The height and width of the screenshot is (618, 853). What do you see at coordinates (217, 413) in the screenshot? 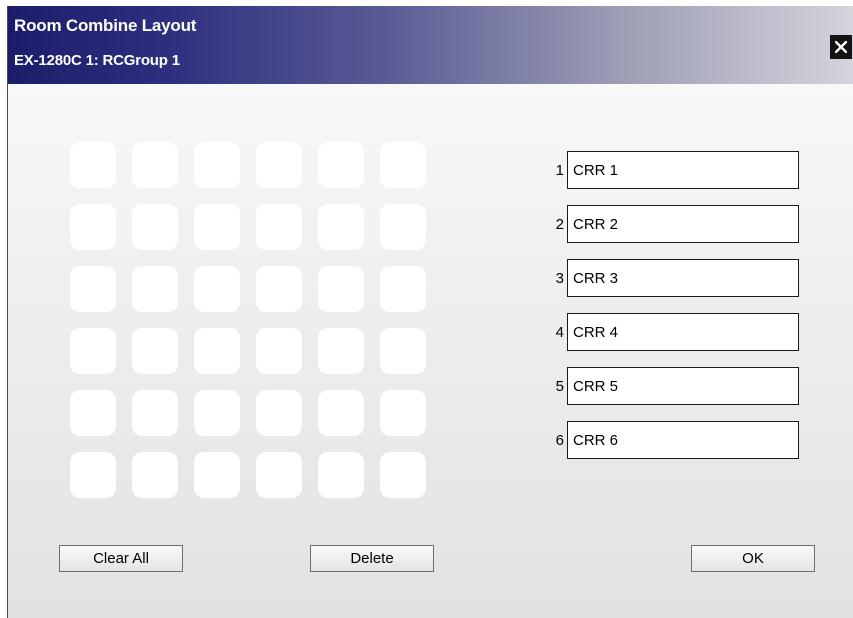
I see `layout-cell-r5-c3` at bounding box center [217, 413].